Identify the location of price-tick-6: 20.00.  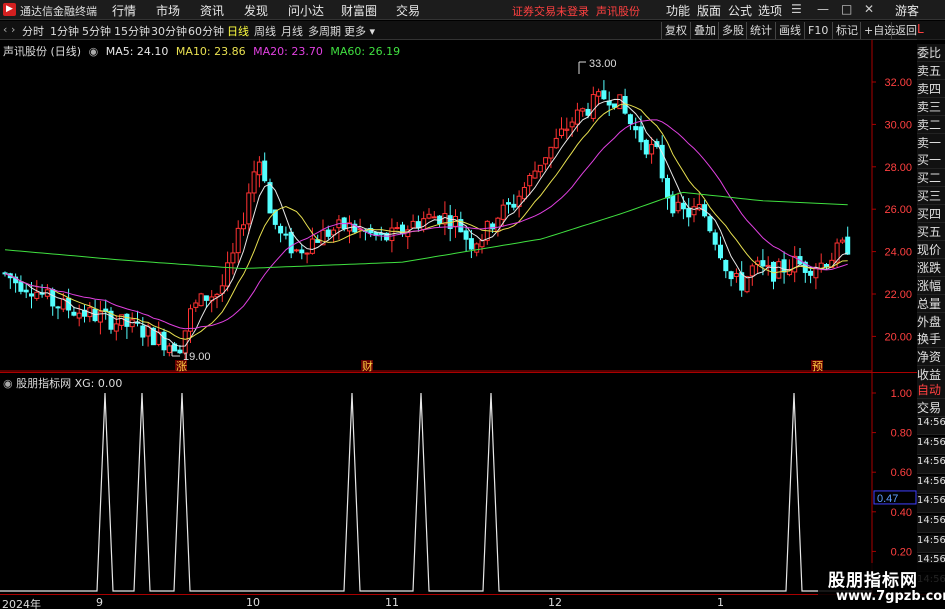
(898, 337).